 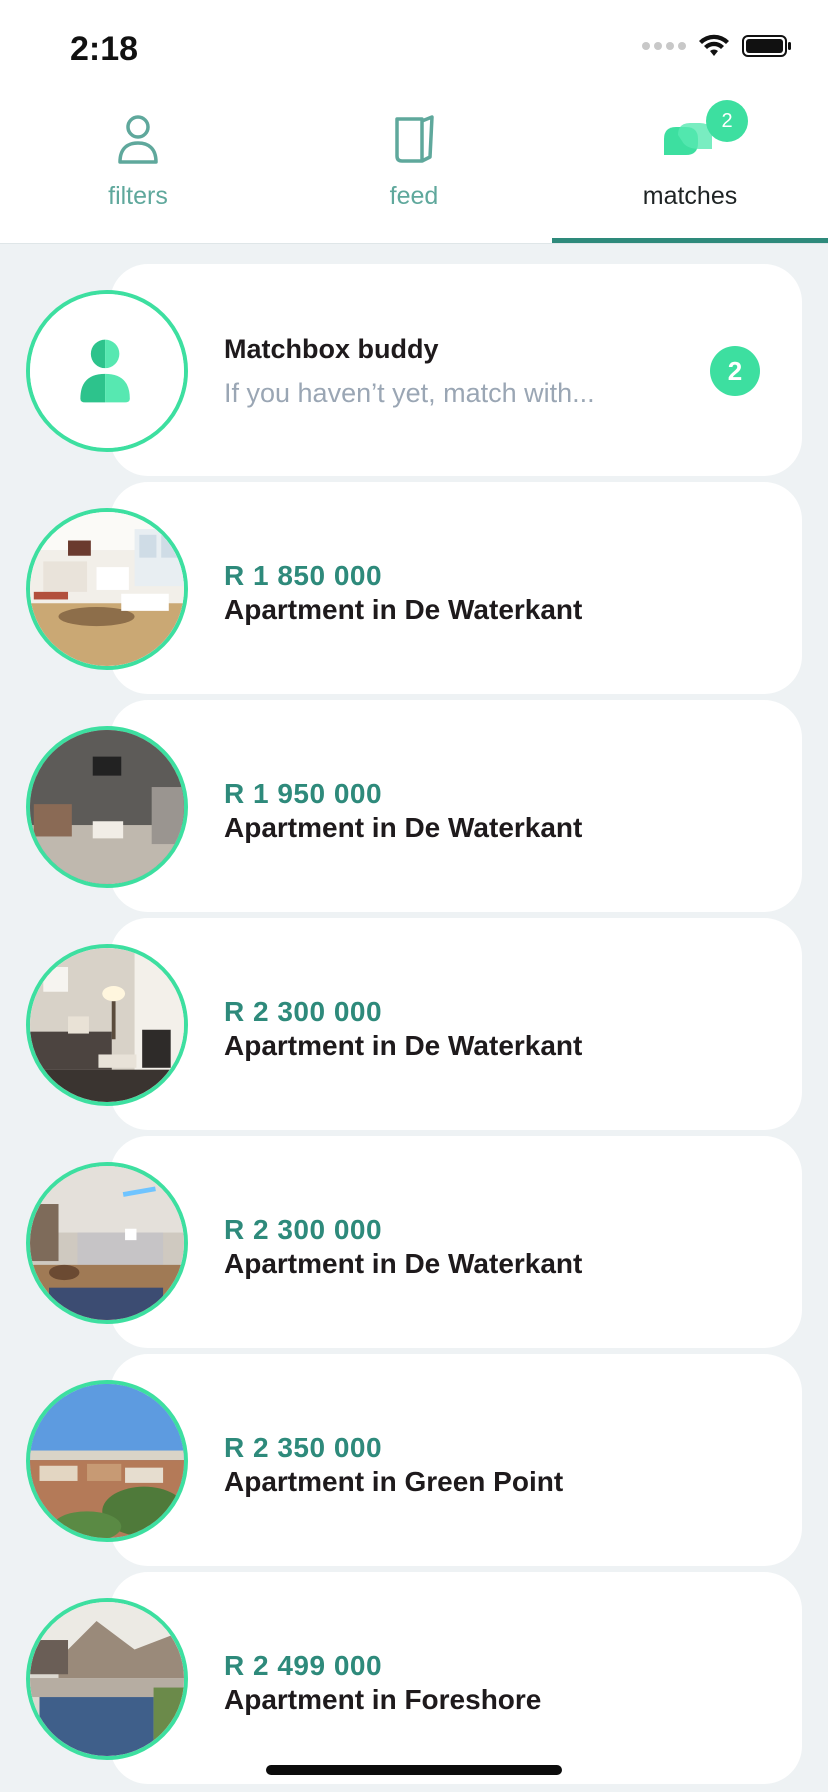 What do you see at coordinates (714, 45) in the screenshot?
I see `wifi-icon` at bounding box center [714, 45].